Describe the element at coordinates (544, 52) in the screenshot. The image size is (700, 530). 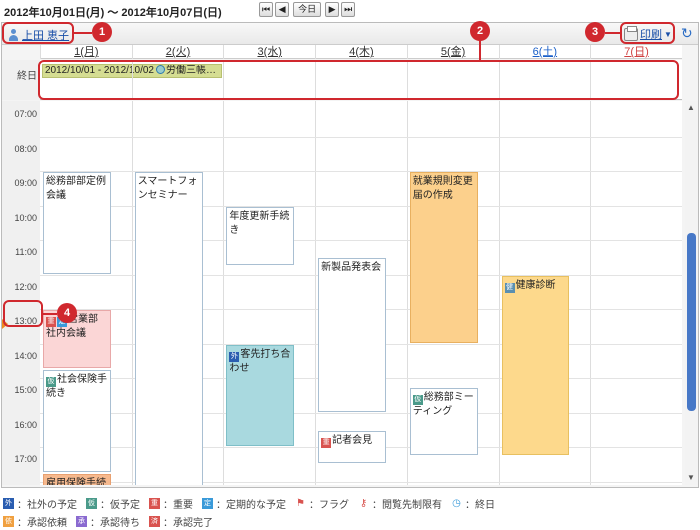
I see `day-header-6: 6(土)` at that location.